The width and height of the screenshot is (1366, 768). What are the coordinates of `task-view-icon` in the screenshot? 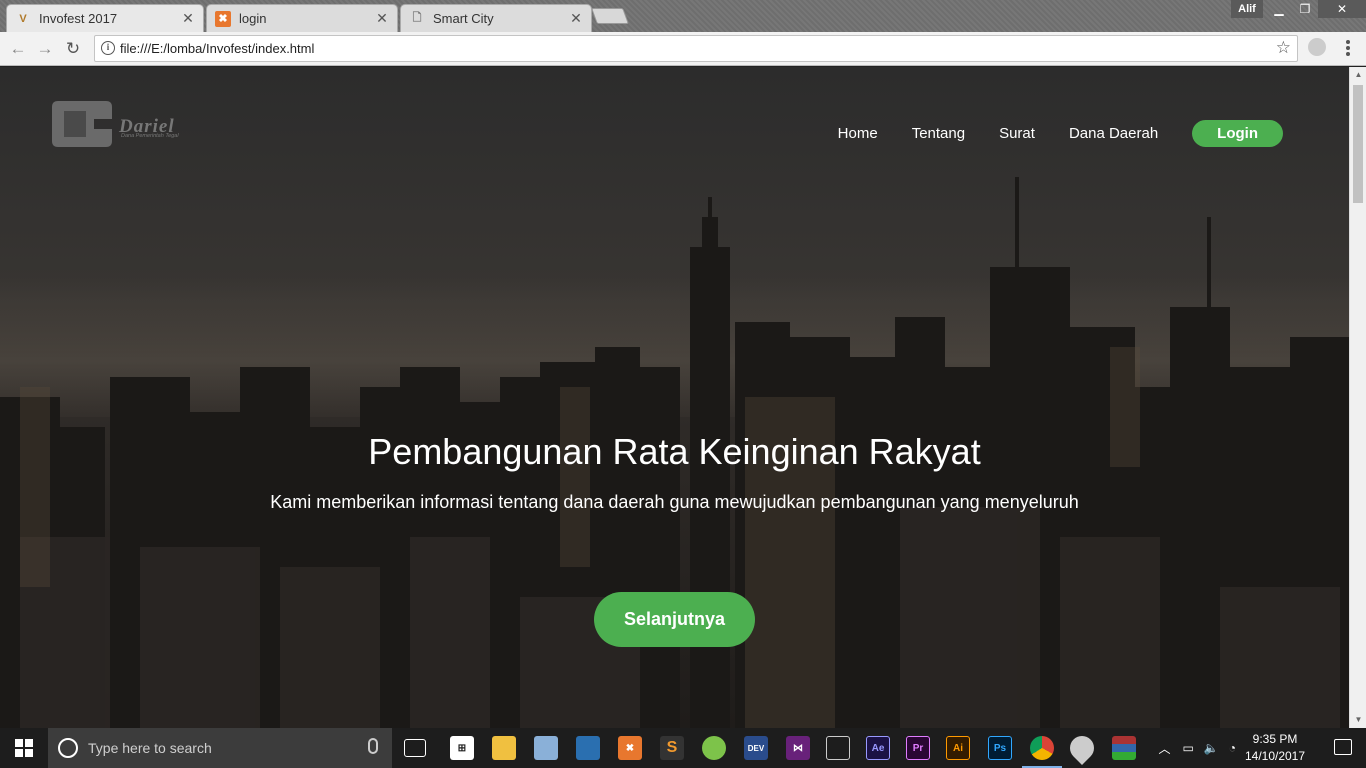 It's located at (415, 748).